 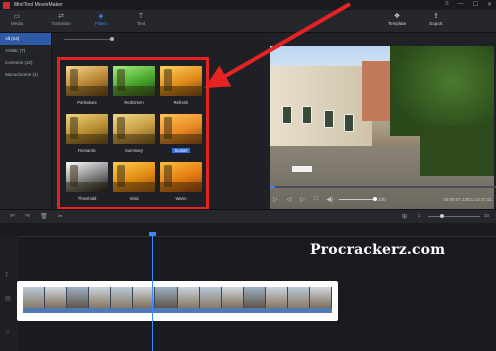 What do you see at coordinates (487, 215) in the screenshot?
I see `zoom-max-label: 10` at bounding box center [487, 215].